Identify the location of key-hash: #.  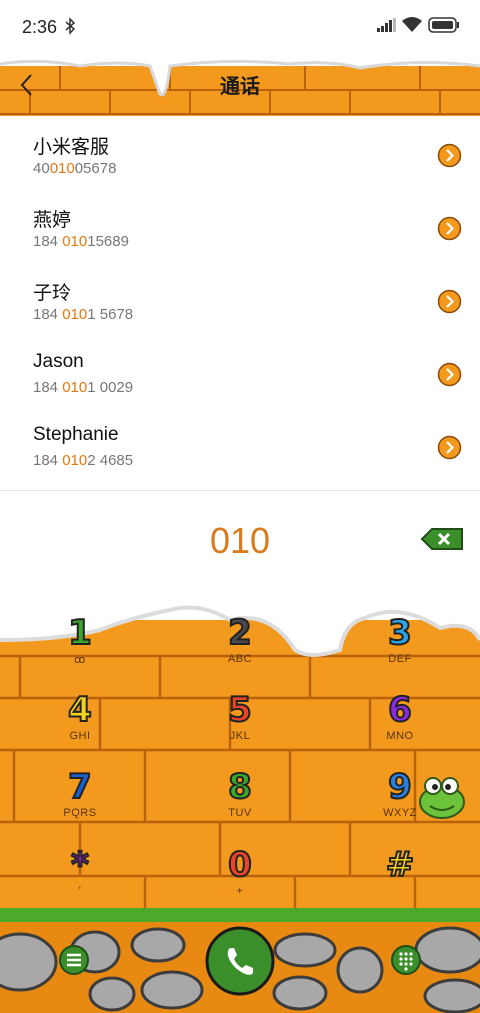
(400, 882).